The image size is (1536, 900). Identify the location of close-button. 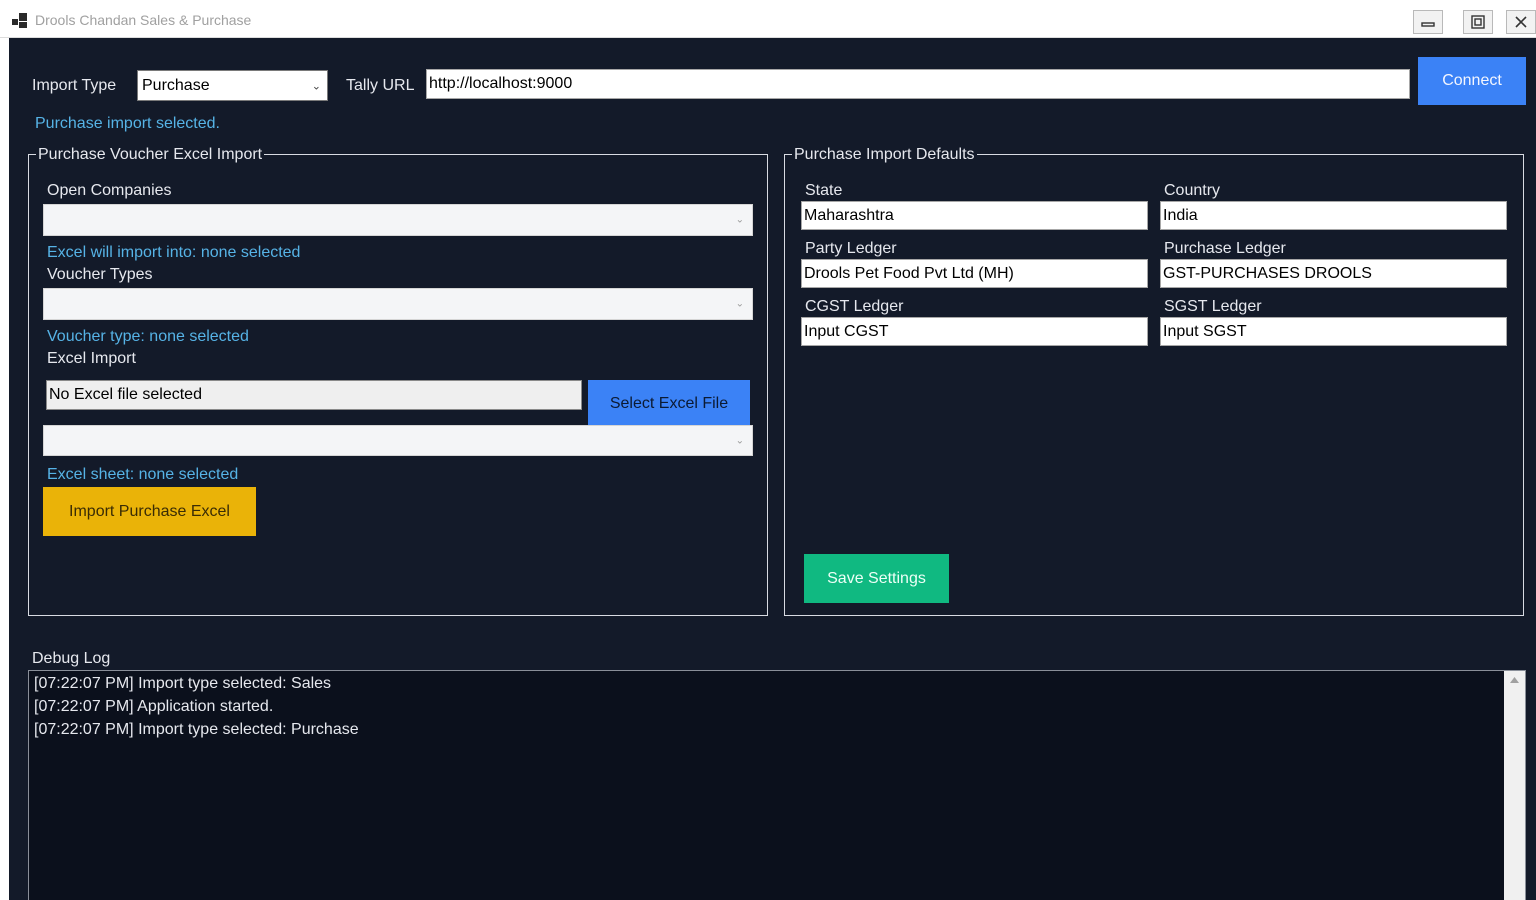
(1521, 22).